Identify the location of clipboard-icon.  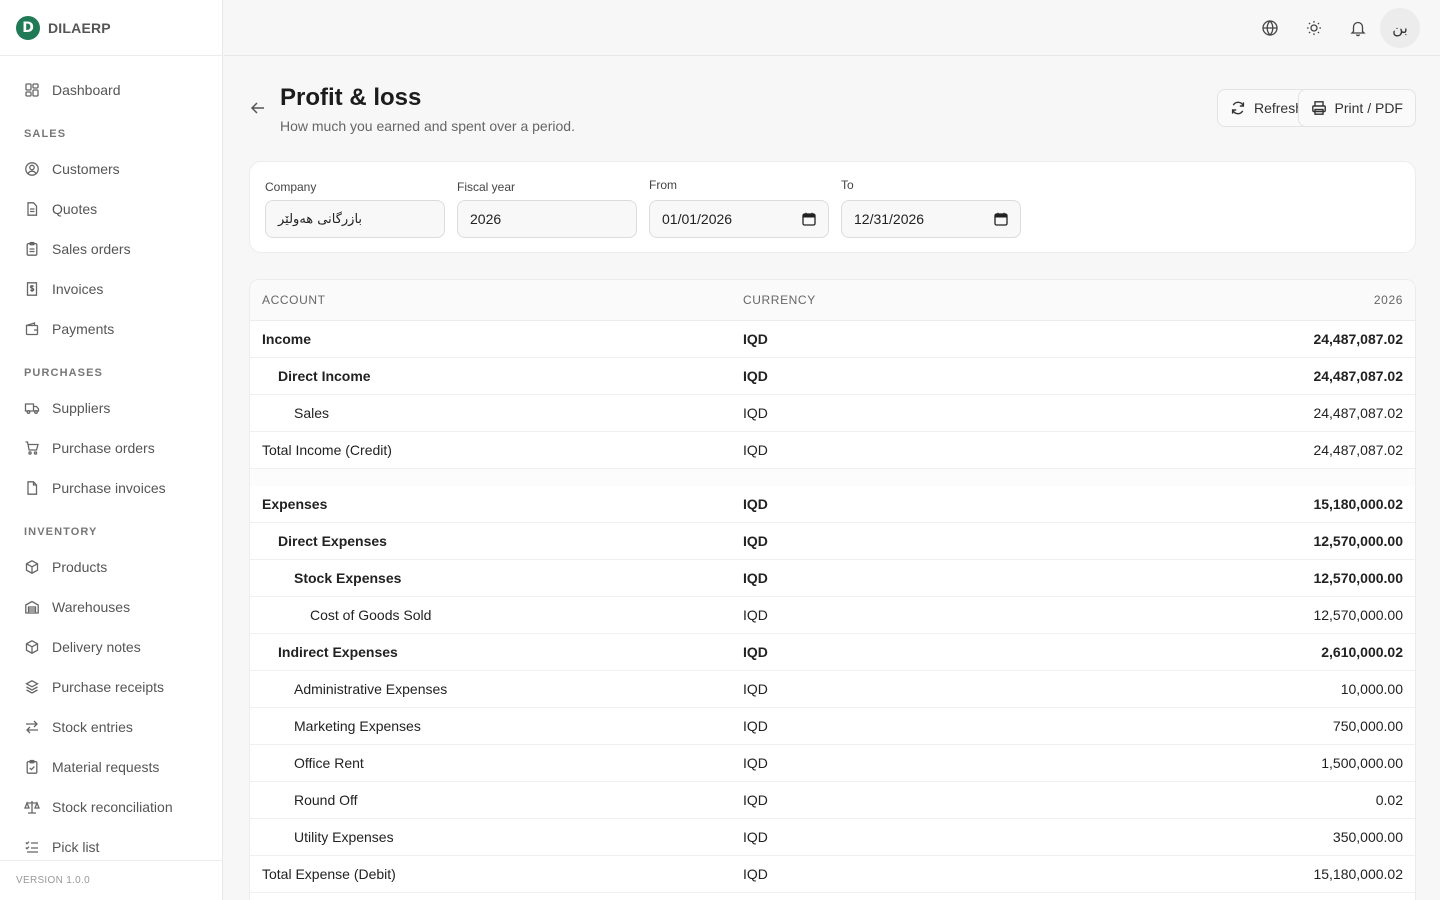
(32, 249).